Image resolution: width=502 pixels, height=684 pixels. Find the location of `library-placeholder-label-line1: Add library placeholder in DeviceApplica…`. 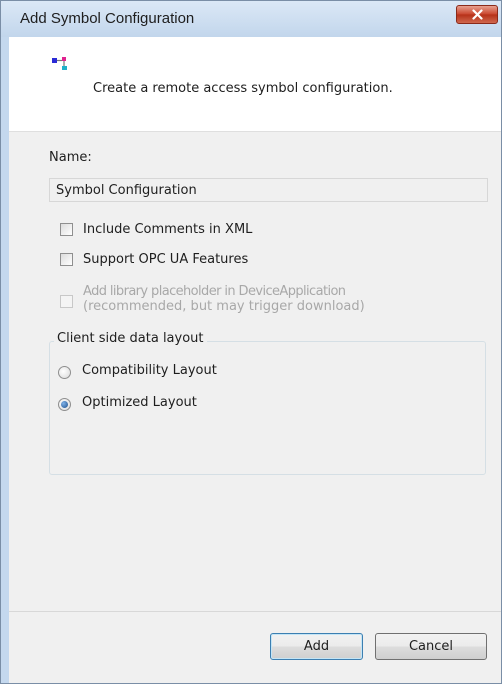

library-placeholder-label-line1: Add library placeholder in DeviceApplica… is located at coordinates (214, 291).